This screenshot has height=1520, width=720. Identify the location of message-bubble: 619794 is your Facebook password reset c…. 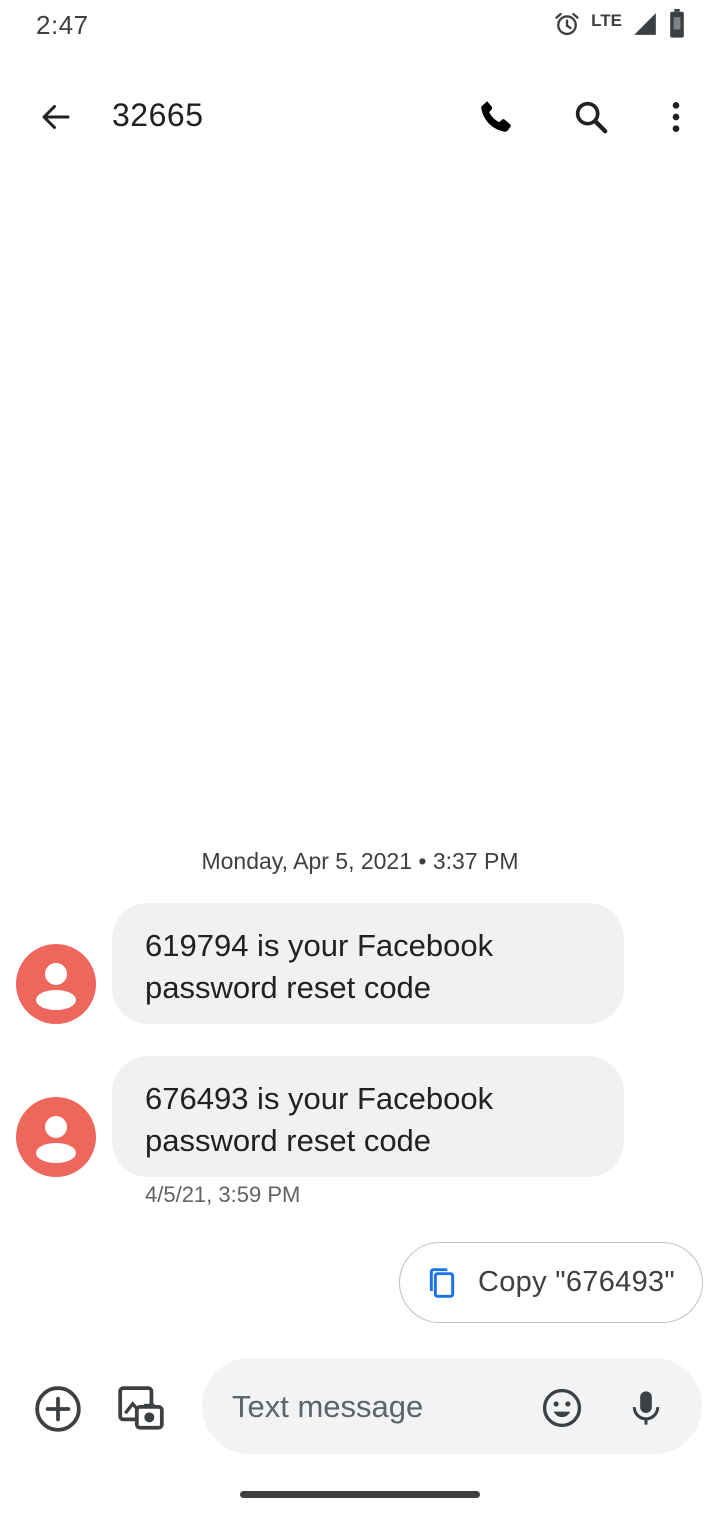
(368, 963).